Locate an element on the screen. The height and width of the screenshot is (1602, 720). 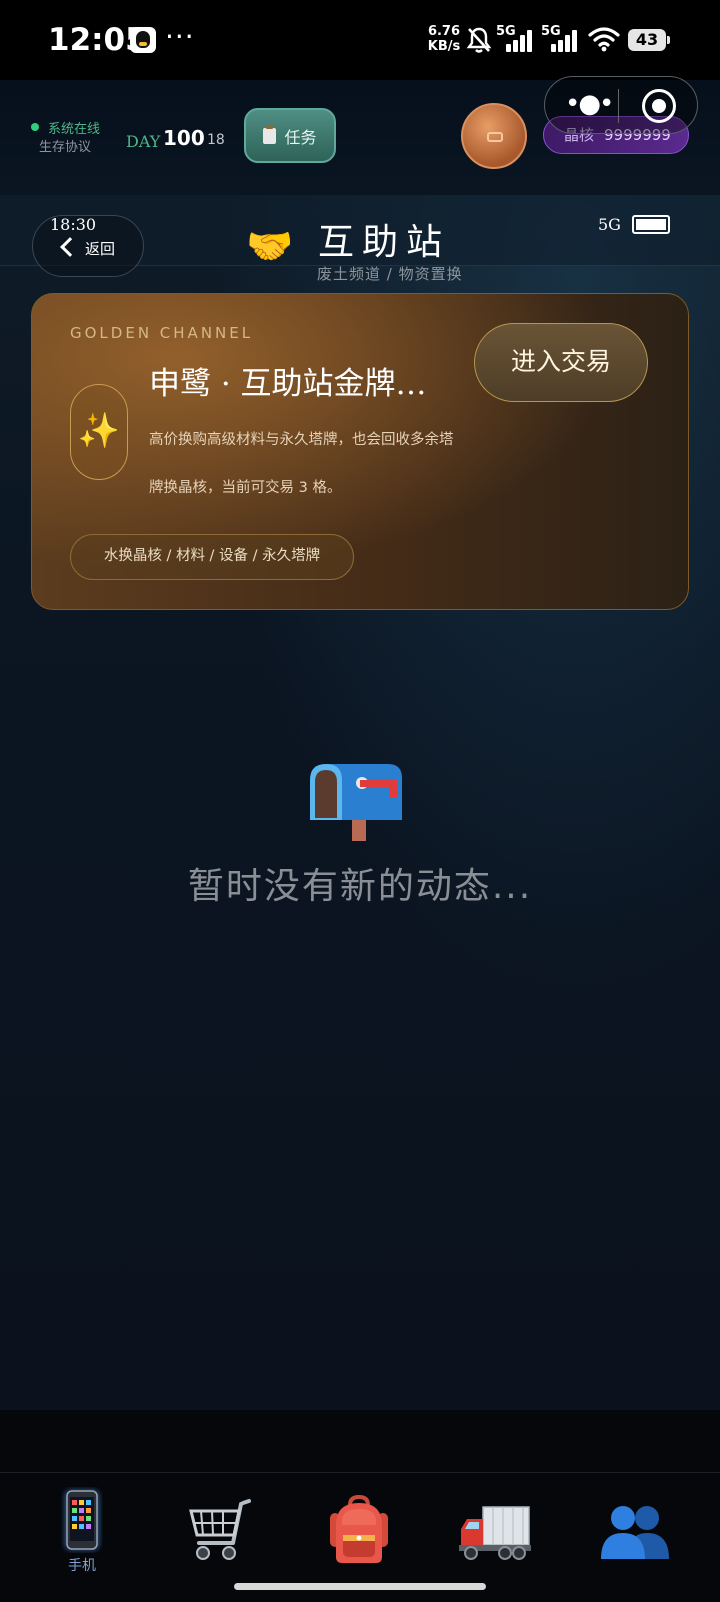
task-button: 任务 is located at coordinates (290, 135).